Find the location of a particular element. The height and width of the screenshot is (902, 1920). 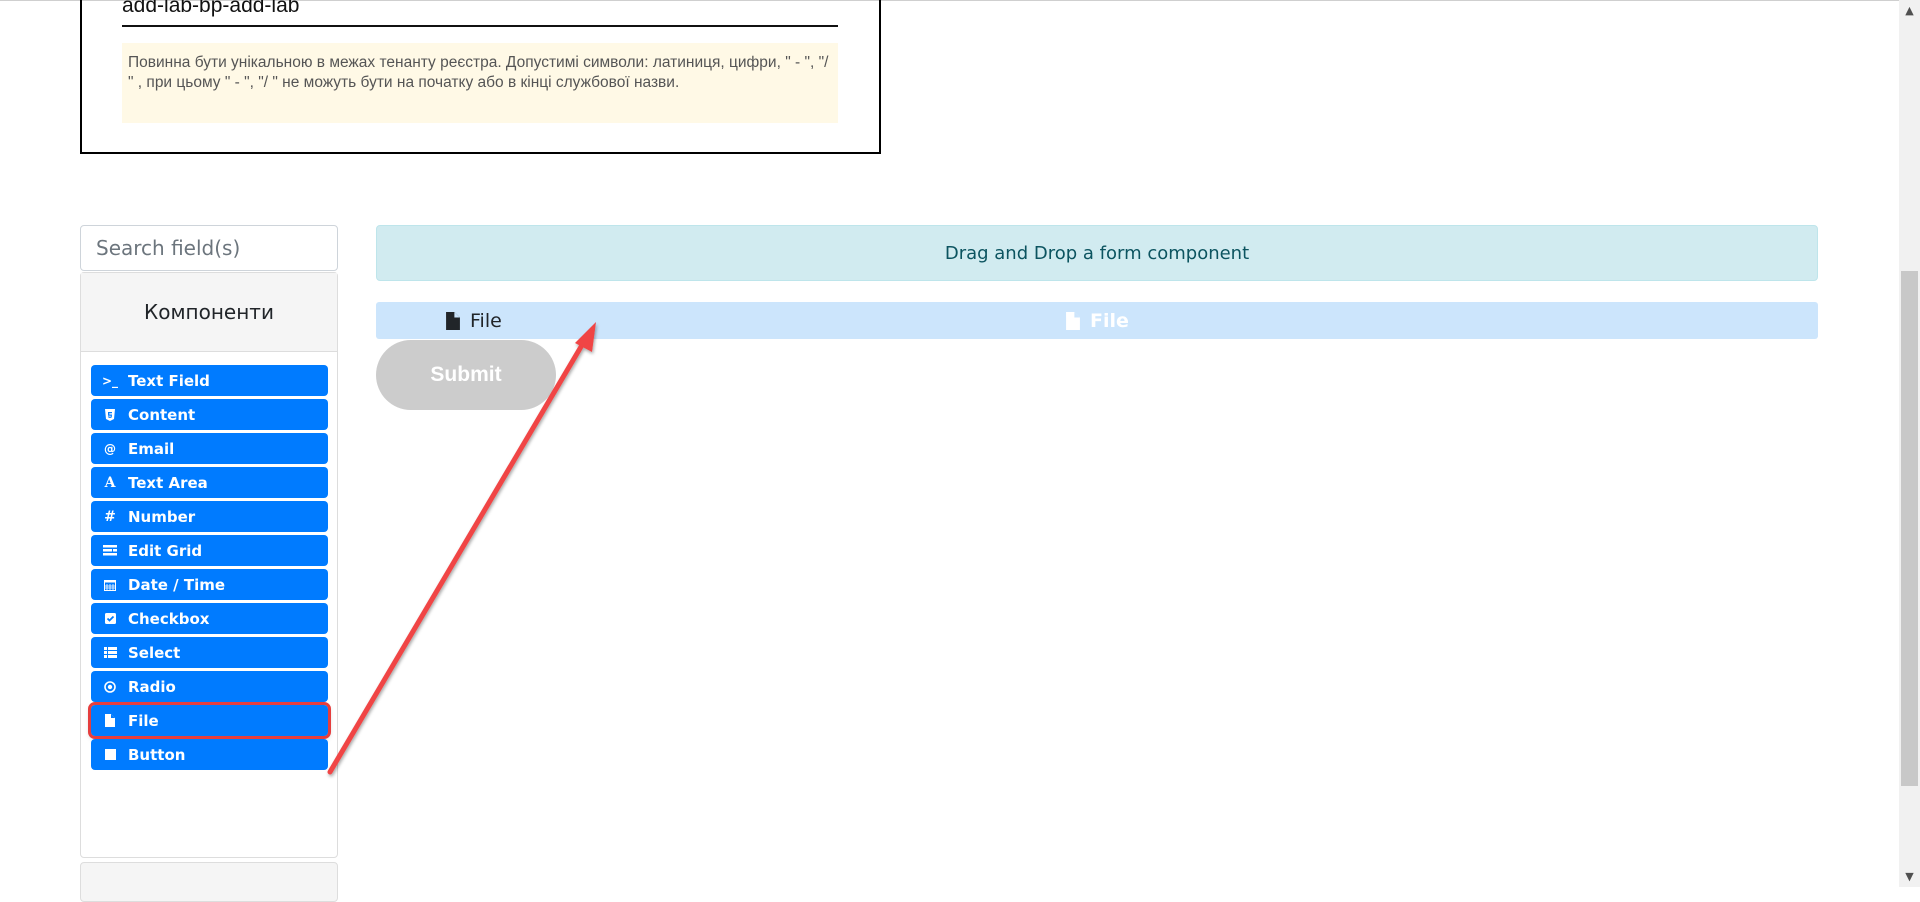

component-label: Button is located at coordinates (157, 754).